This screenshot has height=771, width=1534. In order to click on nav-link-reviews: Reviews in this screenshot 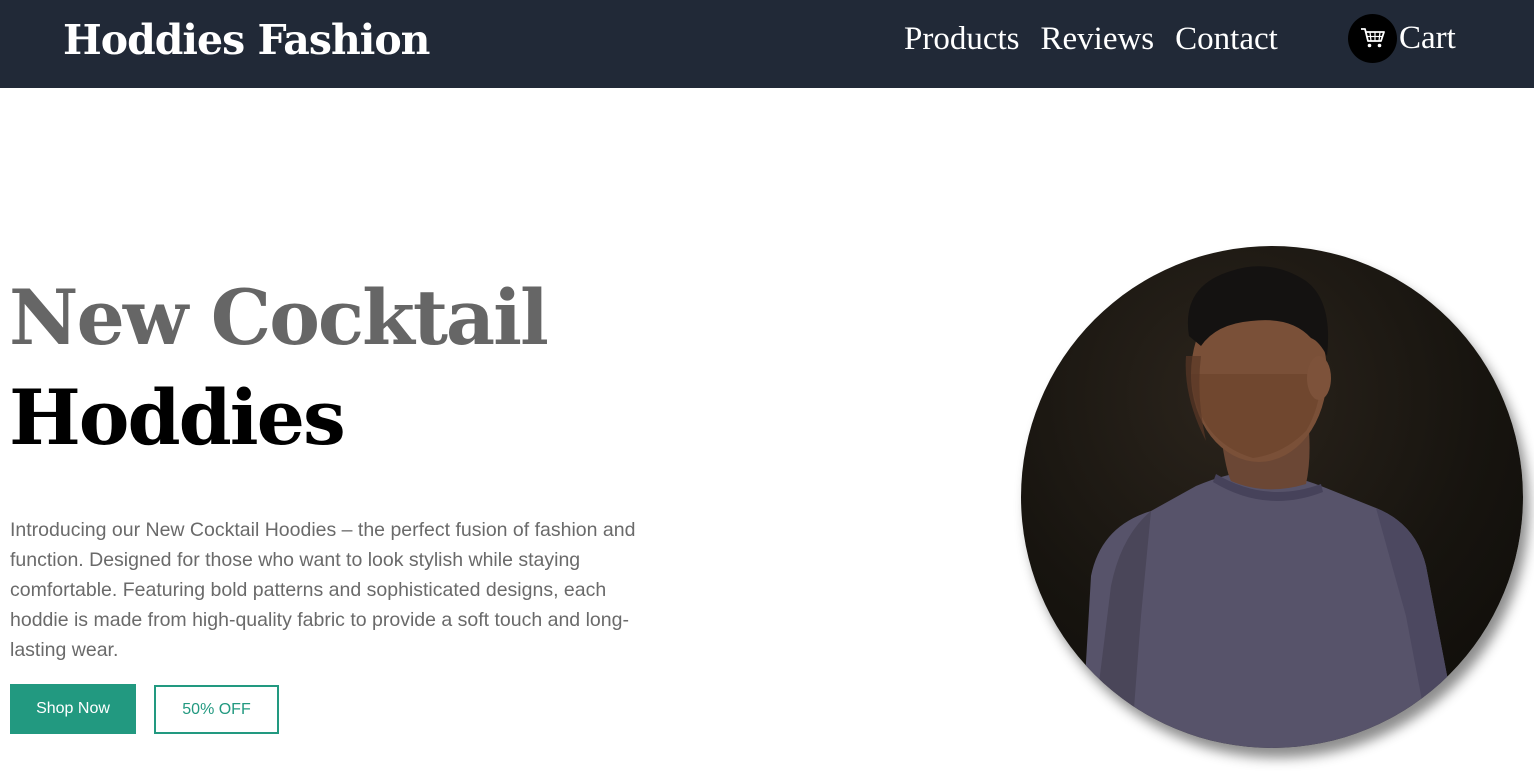, I will do `click(1098, 39)`.